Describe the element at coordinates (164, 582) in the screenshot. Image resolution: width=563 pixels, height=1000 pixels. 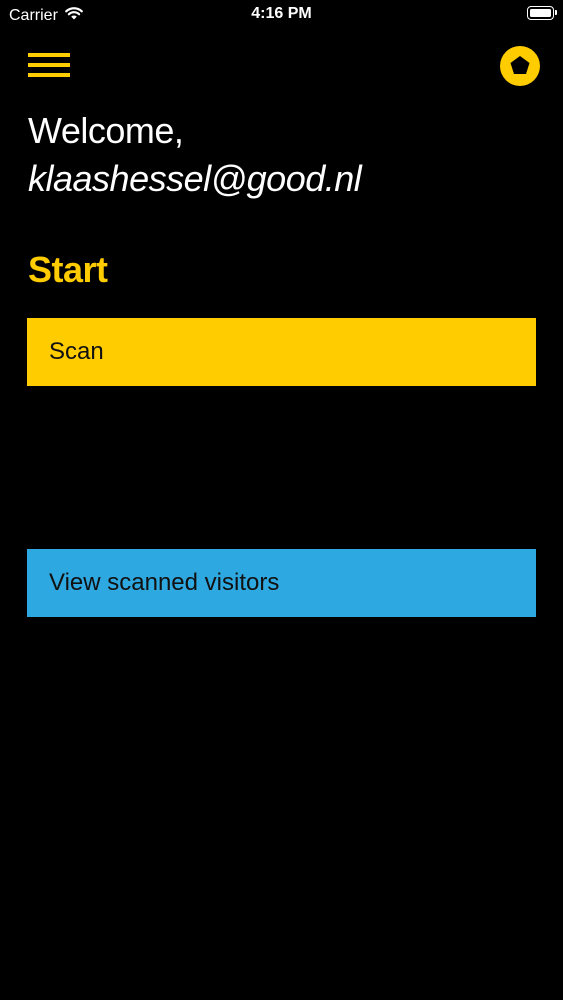
I see `view-scanned-visitors-label: View scanned visitors` at that location.